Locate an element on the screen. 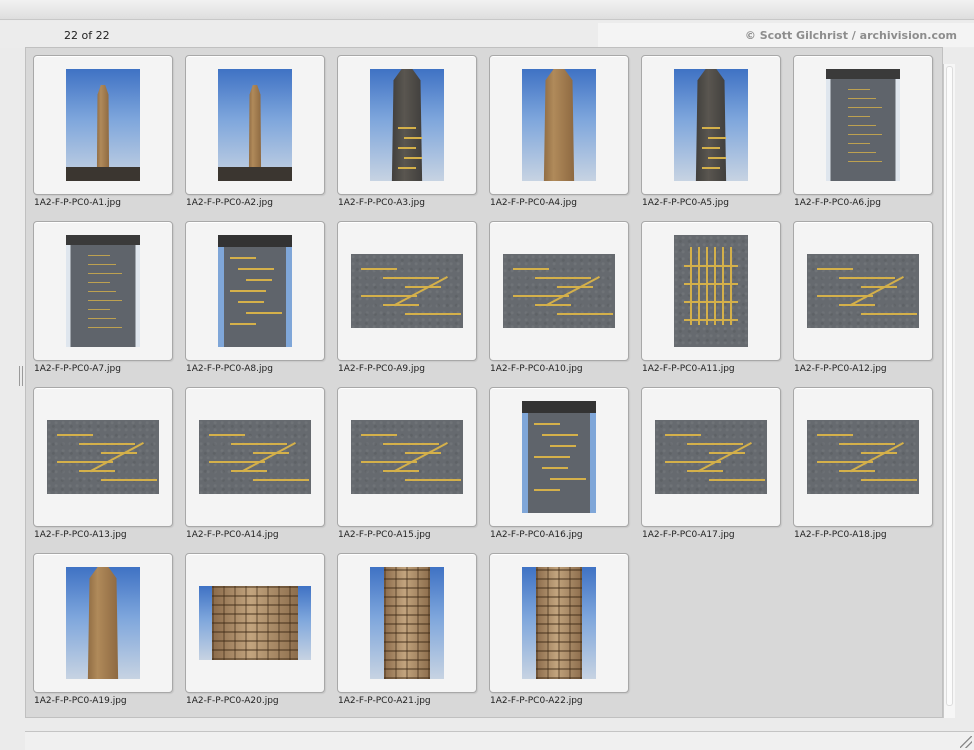 The height and width of the screenshot is (750, 974). hieroglyph-shape is located at coordinates (255, 623).